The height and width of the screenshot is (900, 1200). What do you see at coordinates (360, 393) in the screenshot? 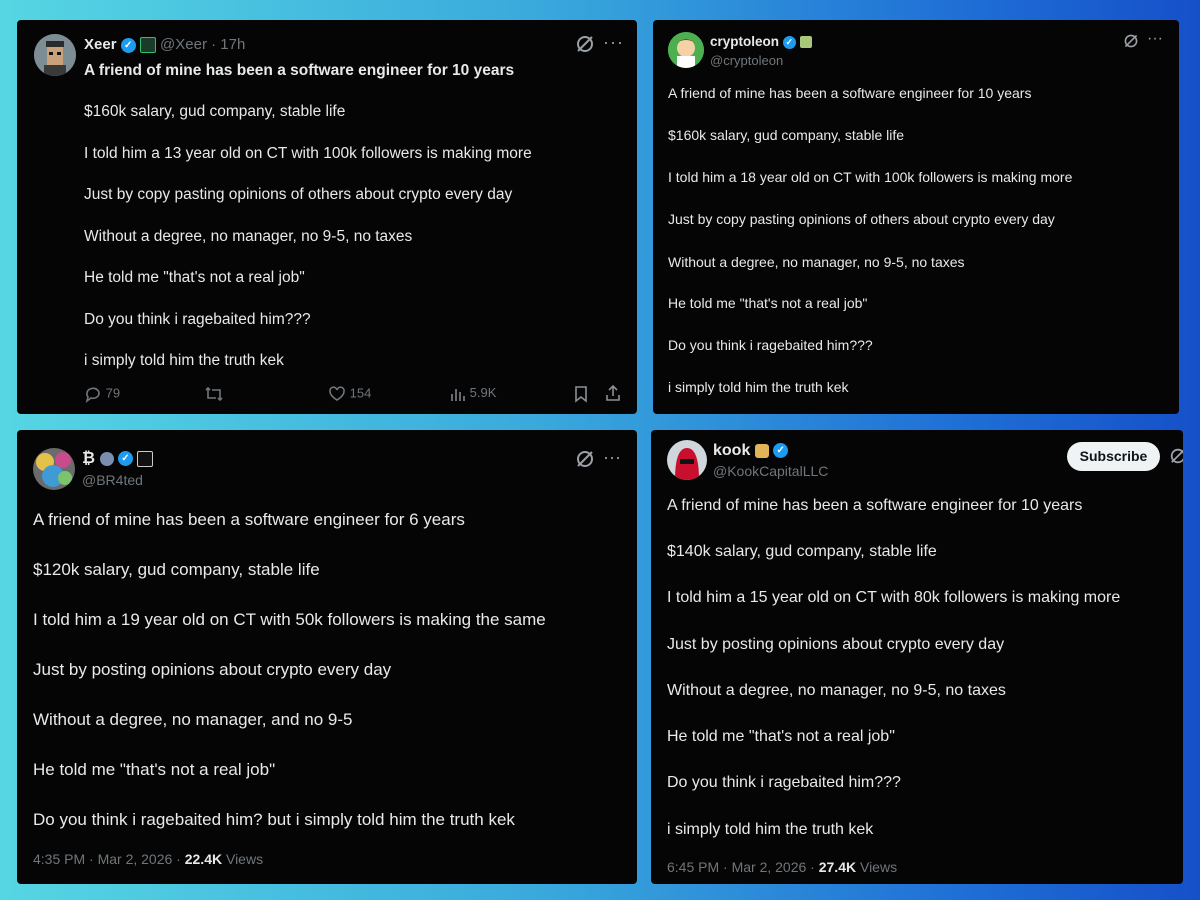
I see `like-count: 154` at bounding box center [360, 393].